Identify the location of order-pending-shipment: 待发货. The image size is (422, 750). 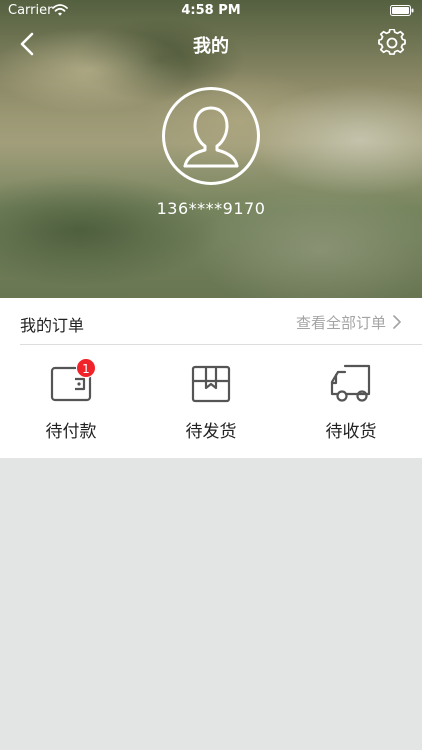
(211, 403).